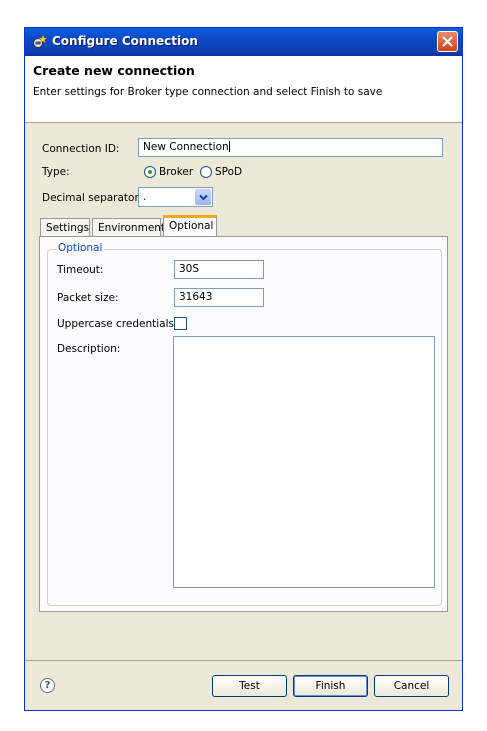 The image size is (487, 731). Describe the element at coordinates (88, 298) in the screenshot. I see `packet-size-label: Packet size:` at that location.